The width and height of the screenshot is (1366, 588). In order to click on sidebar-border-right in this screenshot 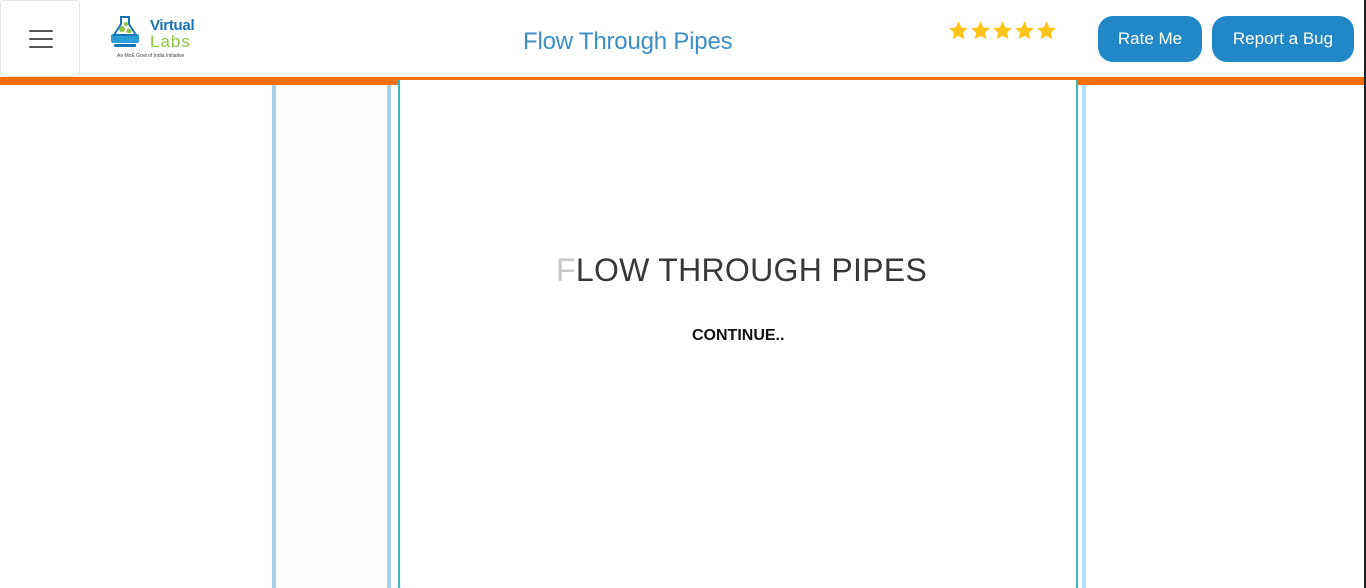, I will do `click(389, 336)`.